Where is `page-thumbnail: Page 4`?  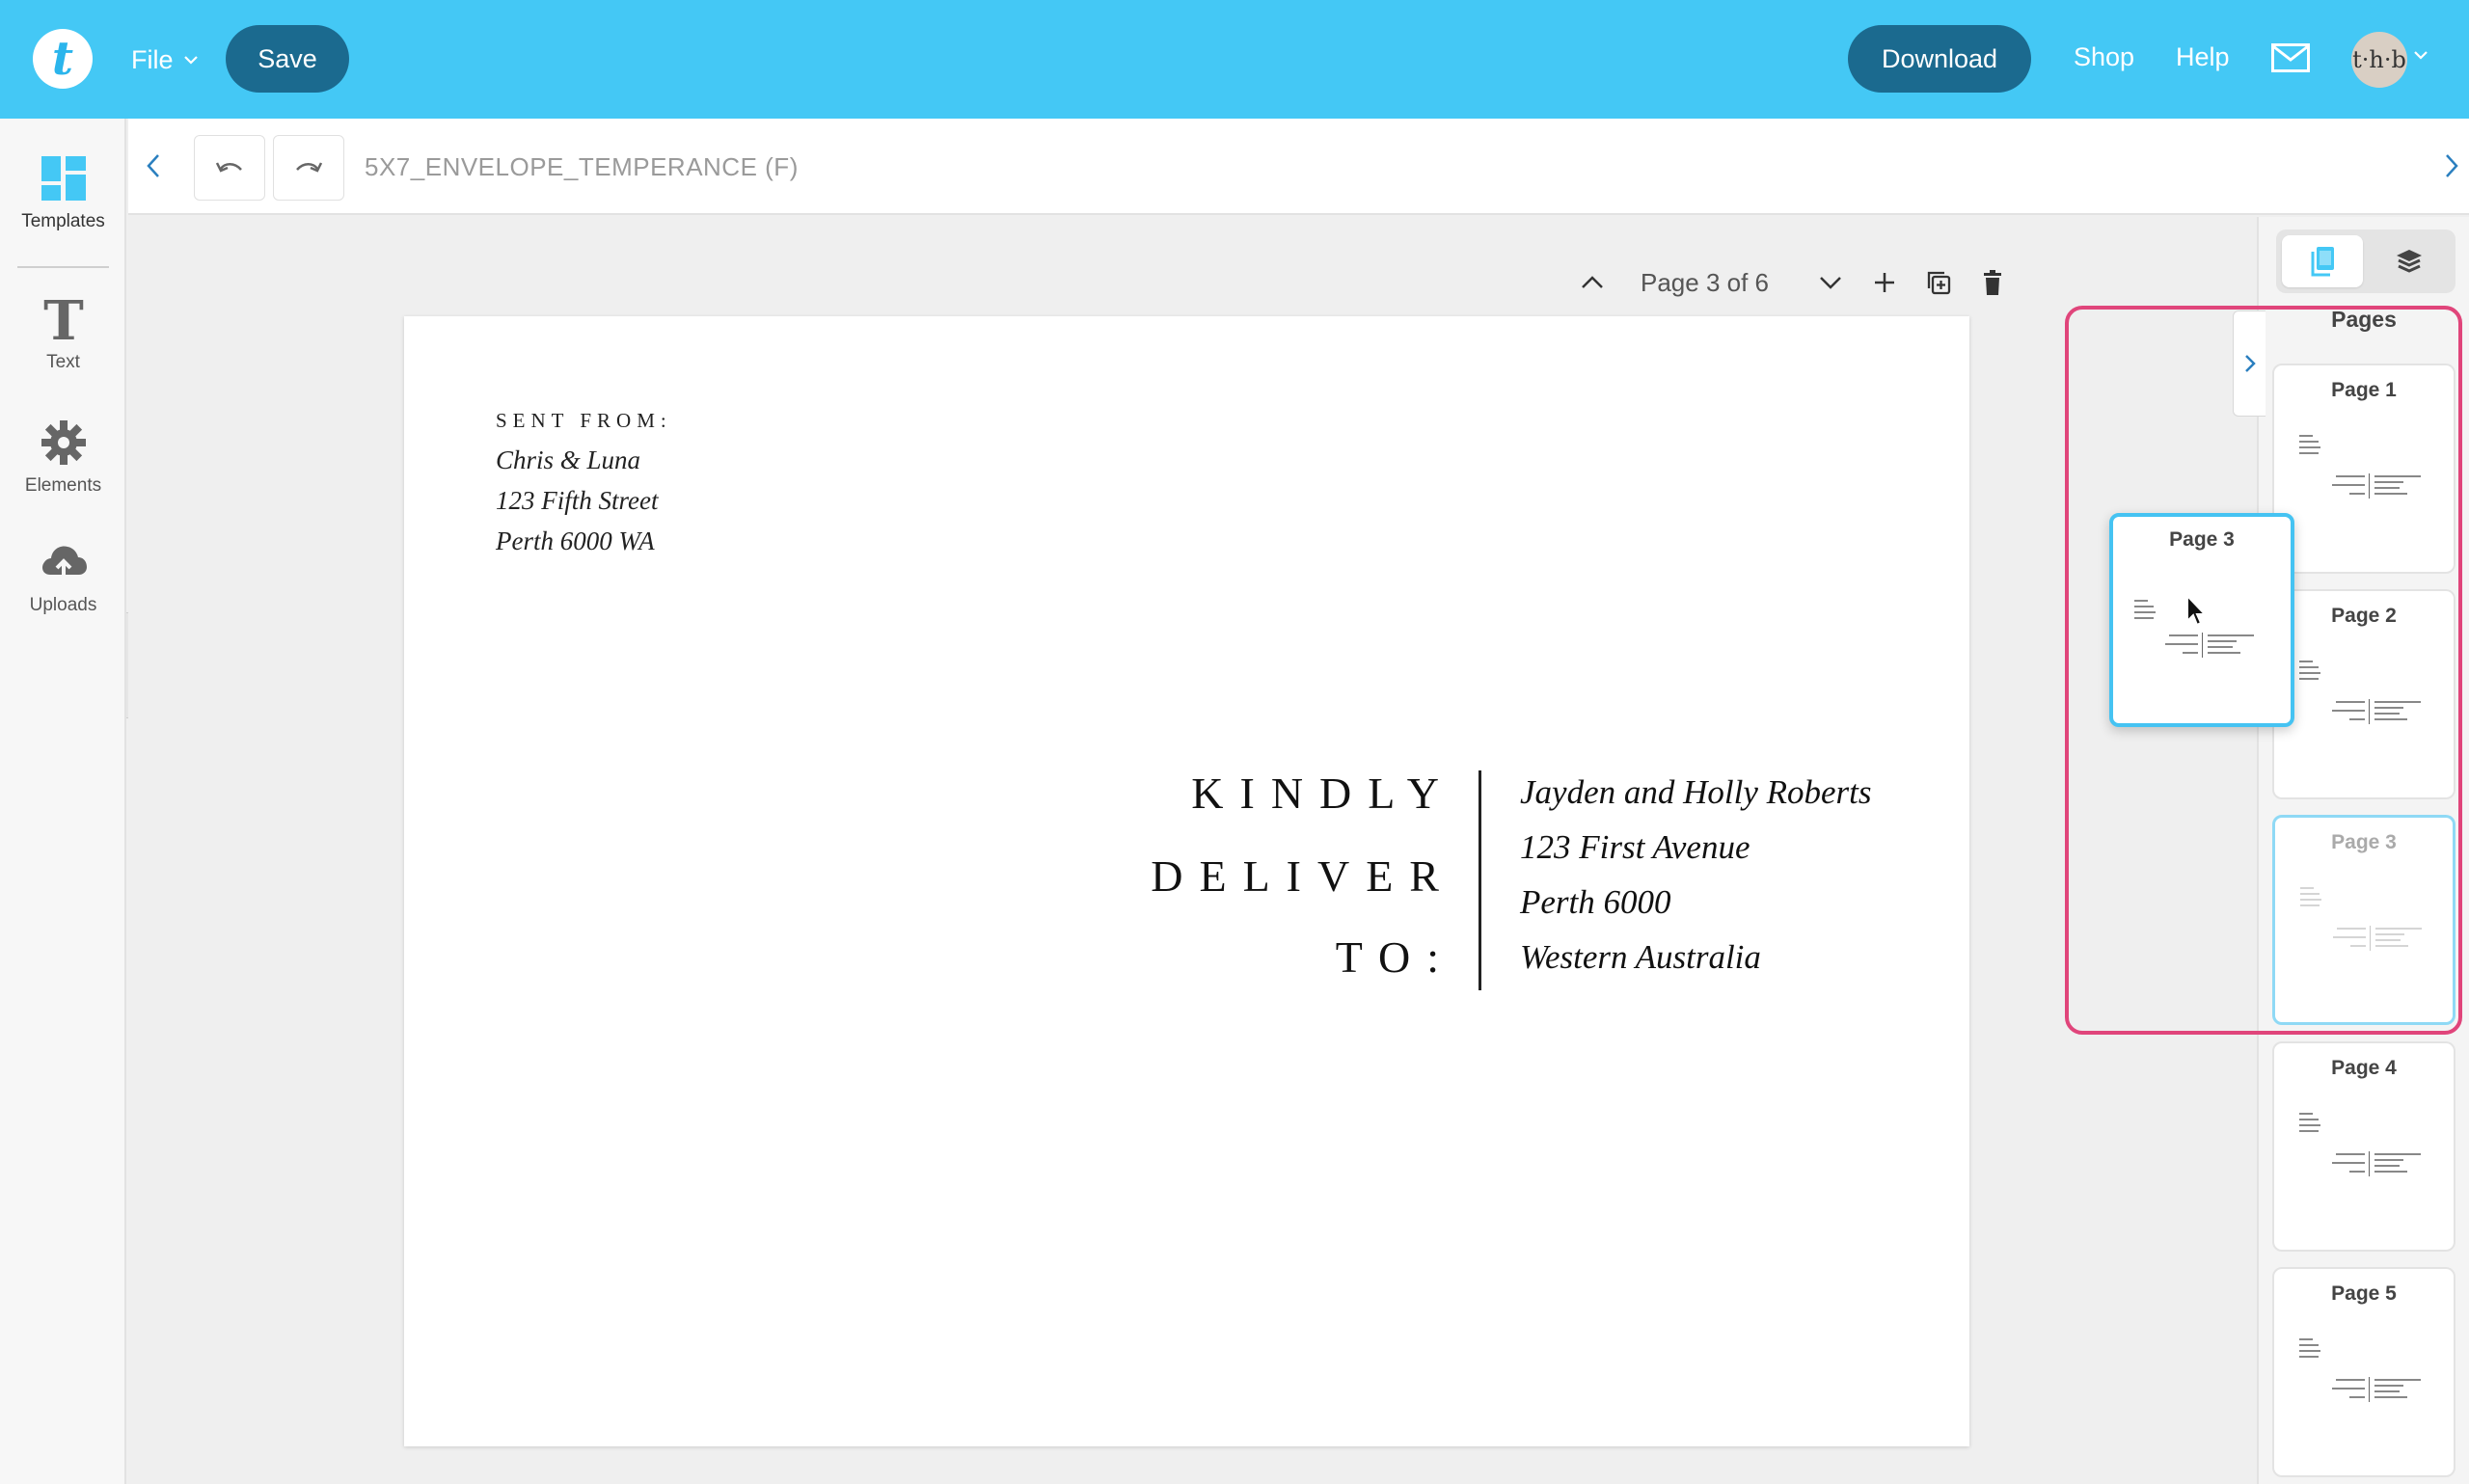 page-thumbnail: Page 4 is located at coordinates (2363, 1146).